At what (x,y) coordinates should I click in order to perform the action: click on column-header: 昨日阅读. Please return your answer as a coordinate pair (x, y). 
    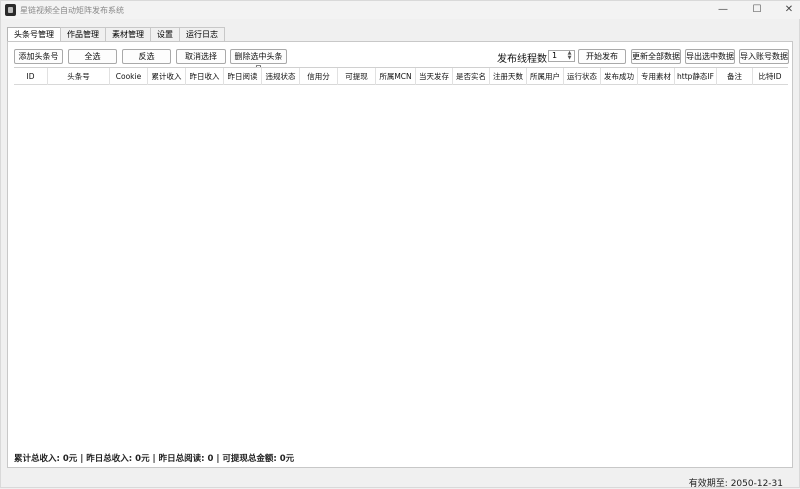
    Looking at the image, I should click on (243, 76).